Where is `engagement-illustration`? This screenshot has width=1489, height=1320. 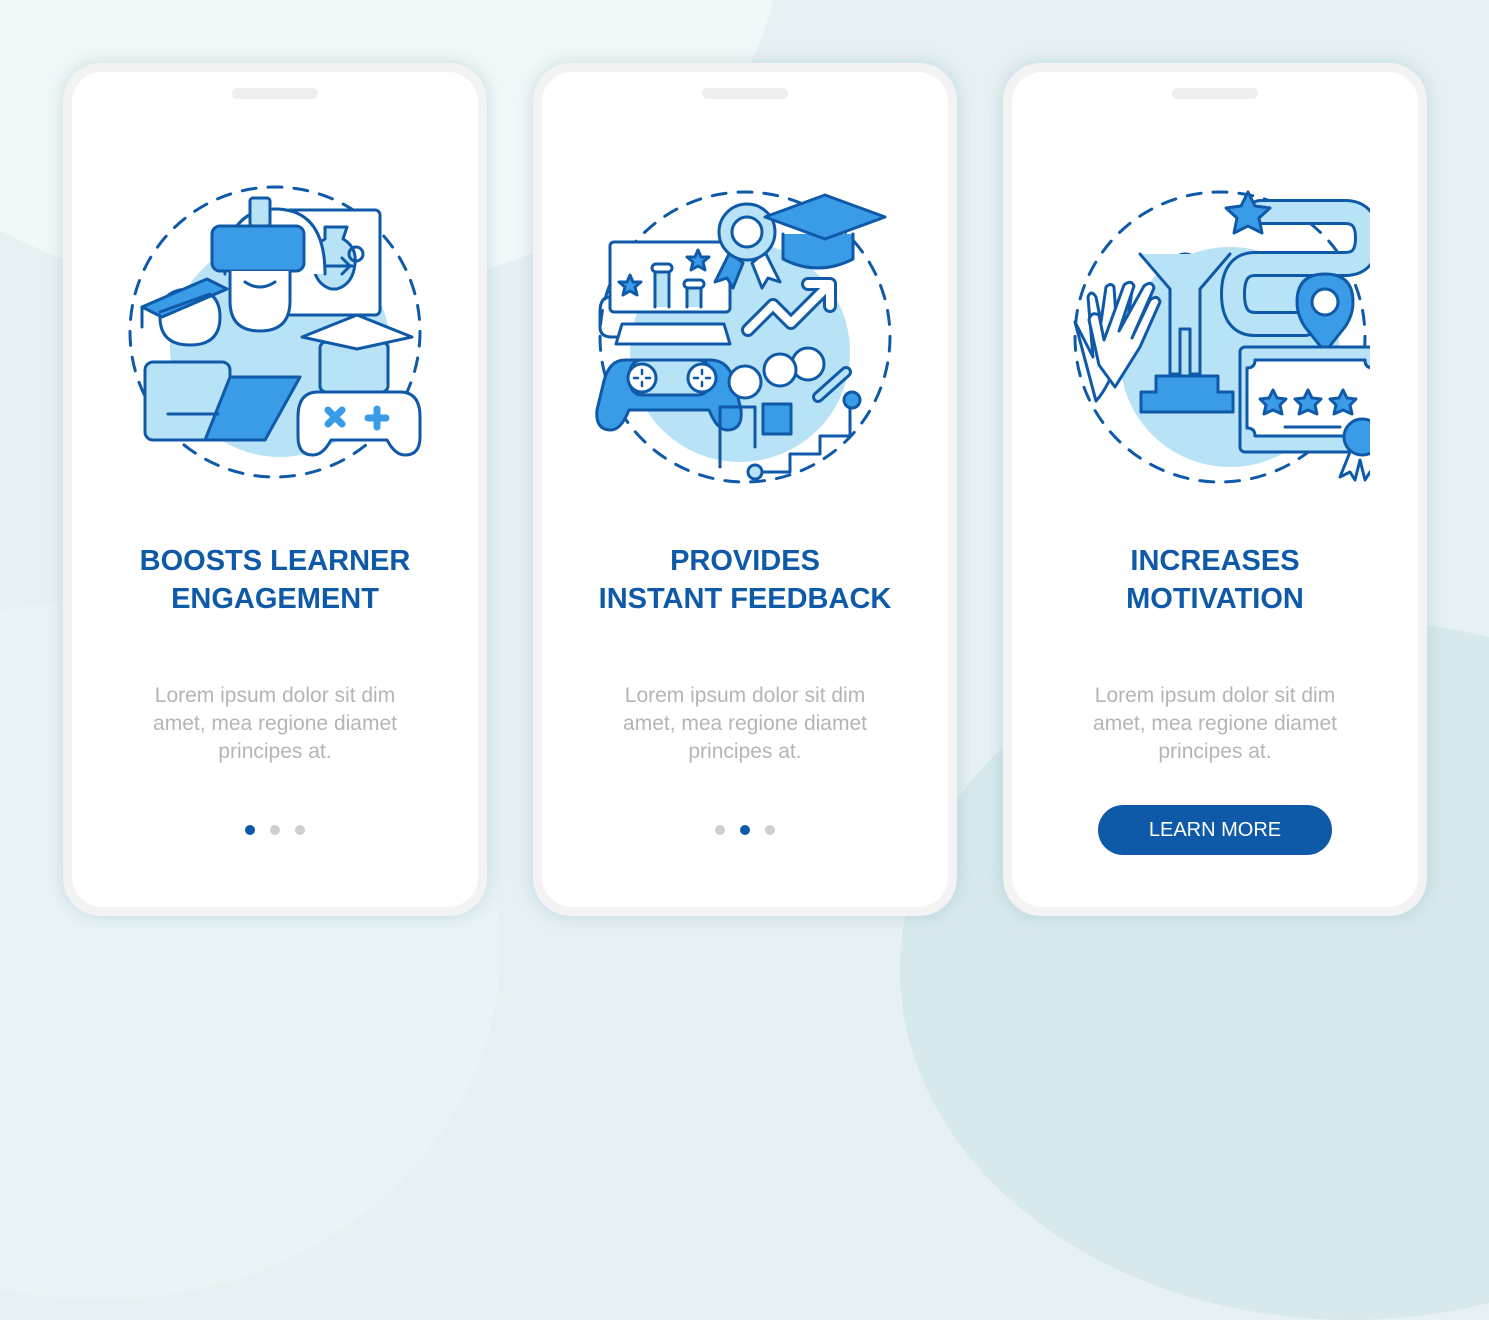 engagement-illustration is located at coordinates (275, 332).